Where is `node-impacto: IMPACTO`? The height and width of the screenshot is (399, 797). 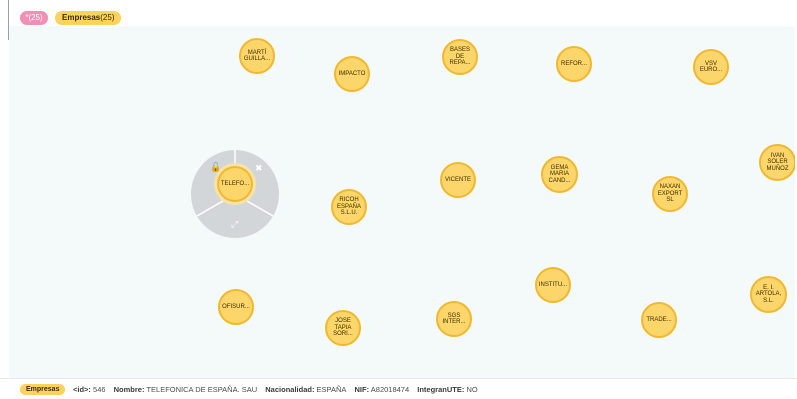
node-impacto: IMPACTO is located at coordinates (352, 74).